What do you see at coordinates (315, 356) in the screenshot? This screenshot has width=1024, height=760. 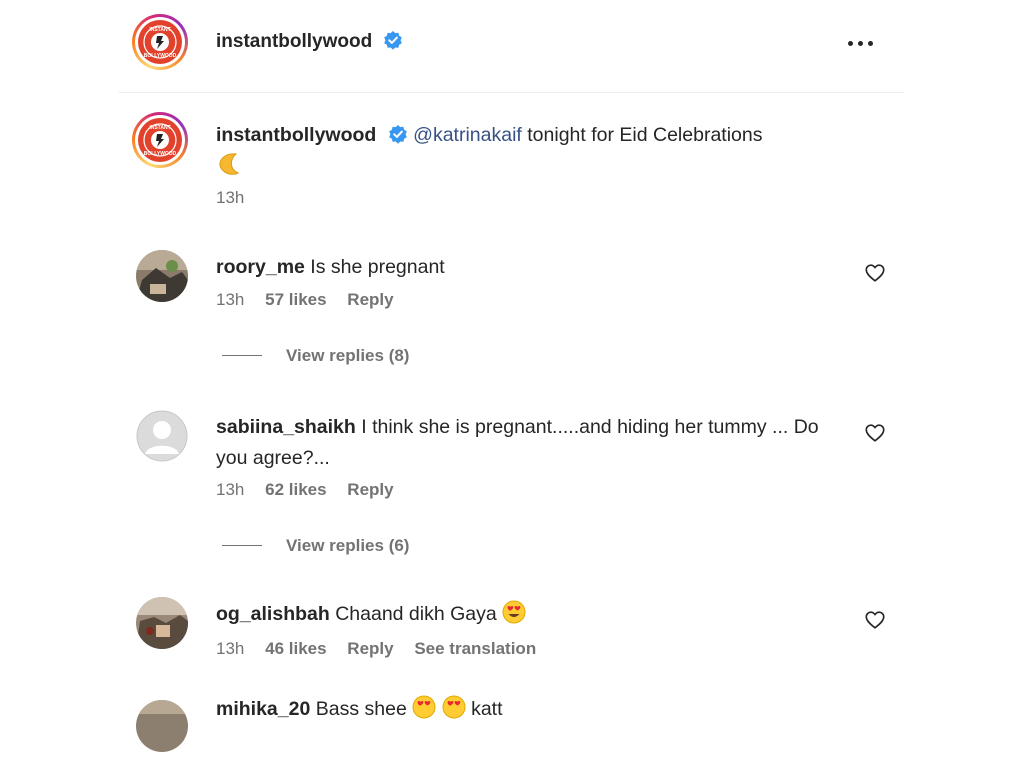 I see `view-replies-button: View replies (8)` at bounding box center [315, 356].